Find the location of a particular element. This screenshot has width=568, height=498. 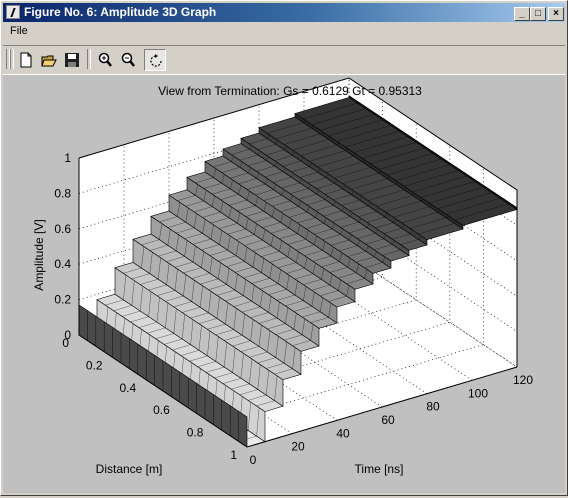

x-tick-label: 0.8 is located at coordinates (195, 433).